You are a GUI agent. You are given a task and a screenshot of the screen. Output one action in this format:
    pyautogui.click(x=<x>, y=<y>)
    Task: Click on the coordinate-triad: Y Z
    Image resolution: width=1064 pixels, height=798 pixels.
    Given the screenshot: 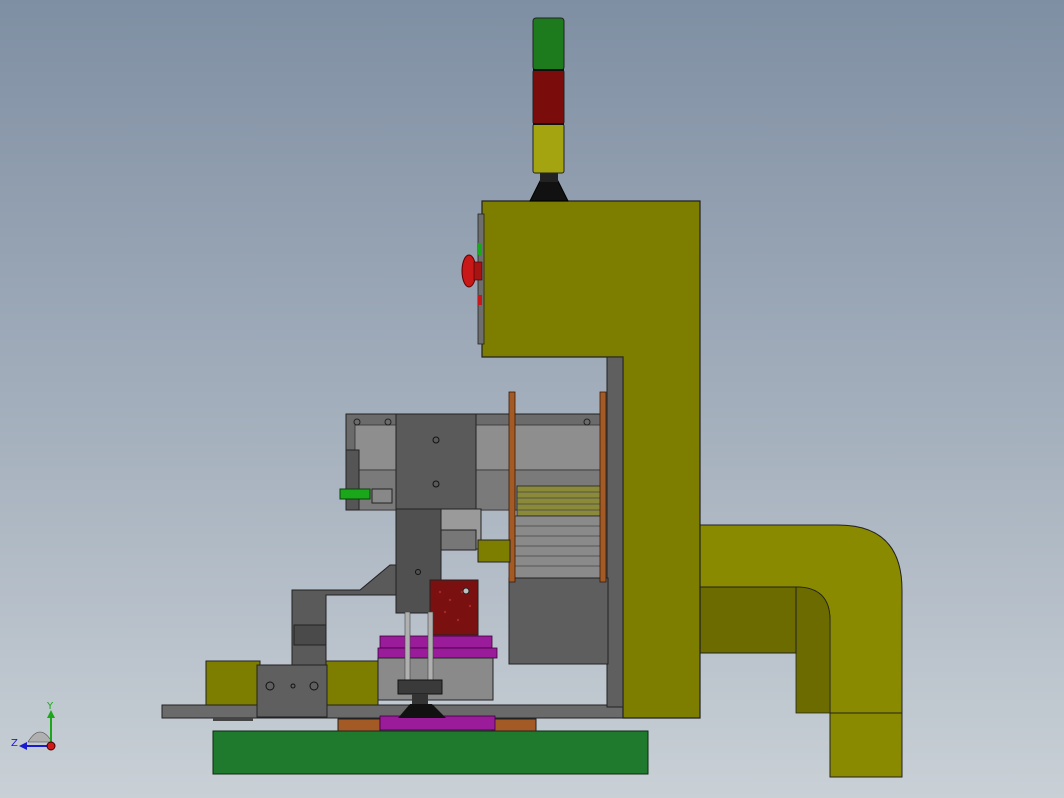 What is the action you would take?
    pyautogui.click(x=33, y=726)
    